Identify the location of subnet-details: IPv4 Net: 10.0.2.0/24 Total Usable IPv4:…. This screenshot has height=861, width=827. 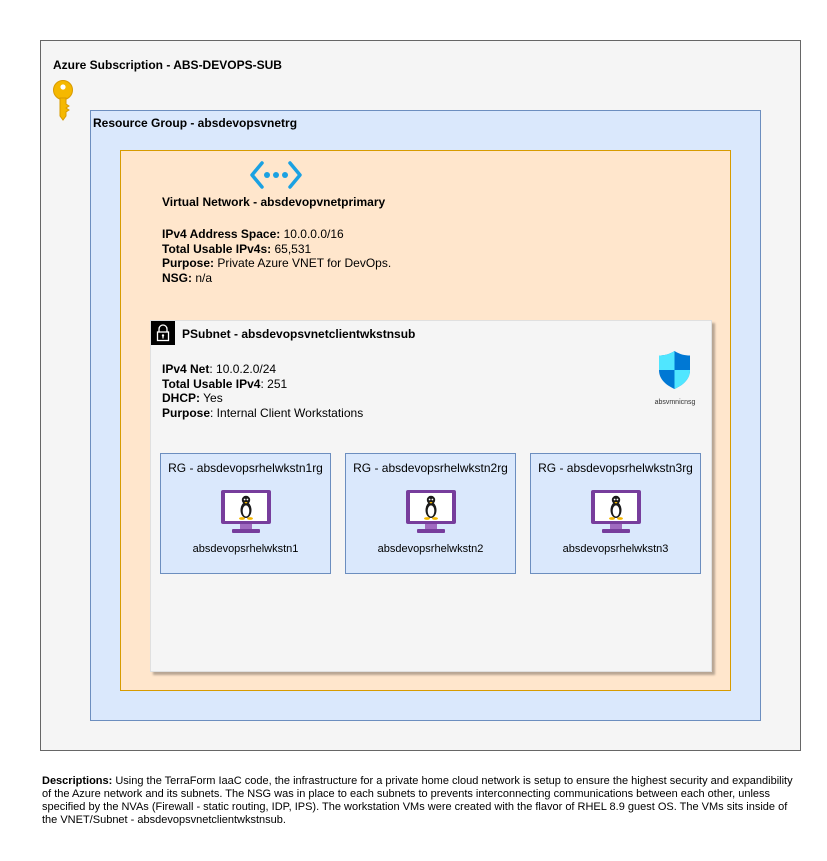
(262, 391).